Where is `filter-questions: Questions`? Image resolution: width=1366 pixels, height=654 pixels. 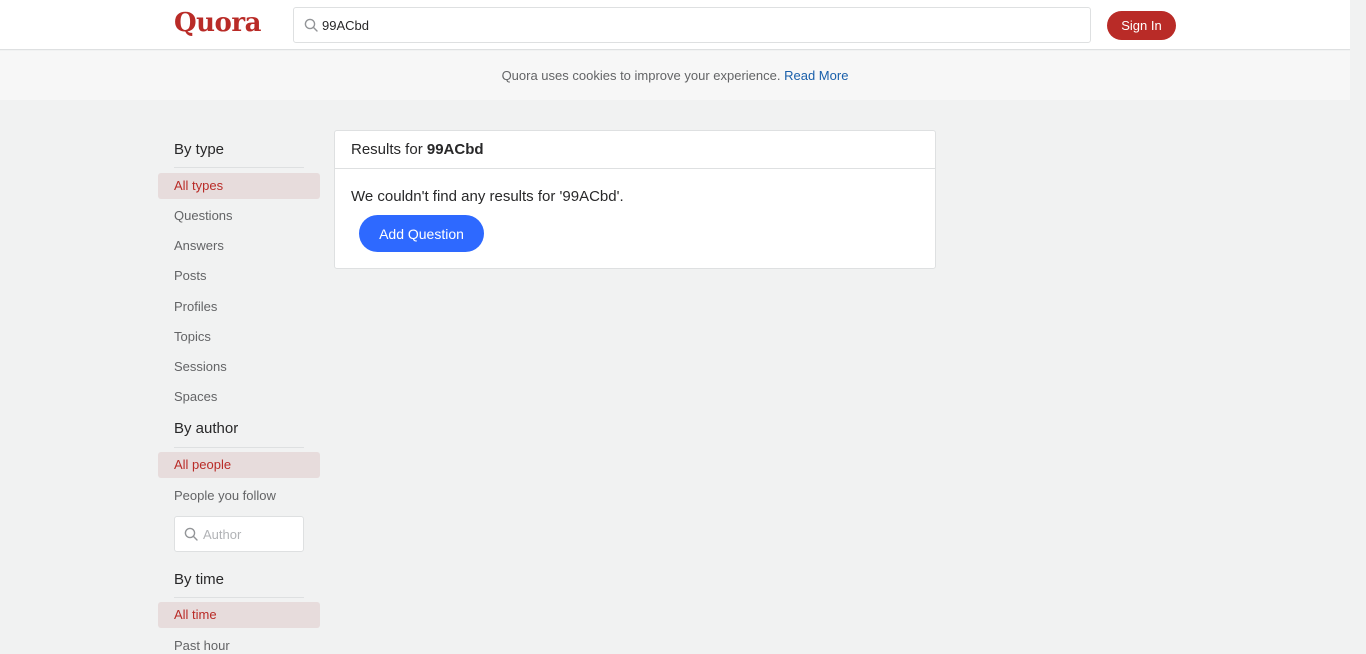
filter-questions: Questions is located at coordinates (239, 216).